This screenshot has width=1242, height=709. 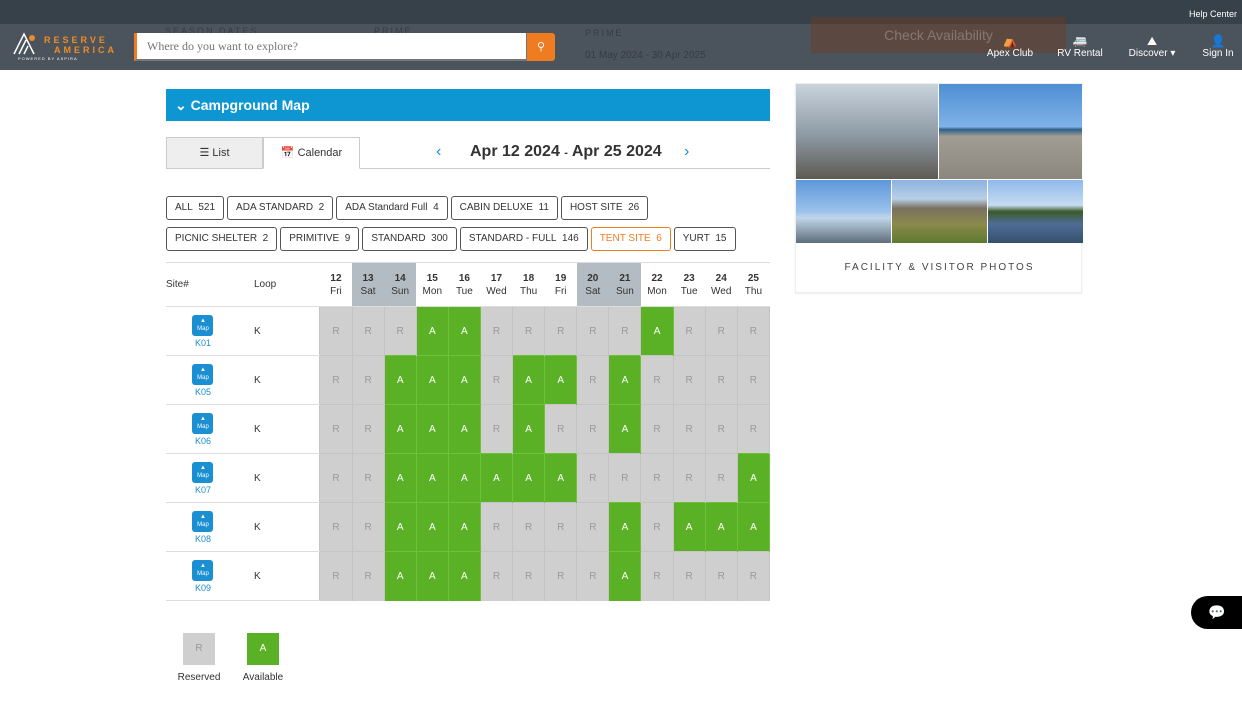 I want to click on filter-chip: TENT SITE 6, so click(x=630, y=239).